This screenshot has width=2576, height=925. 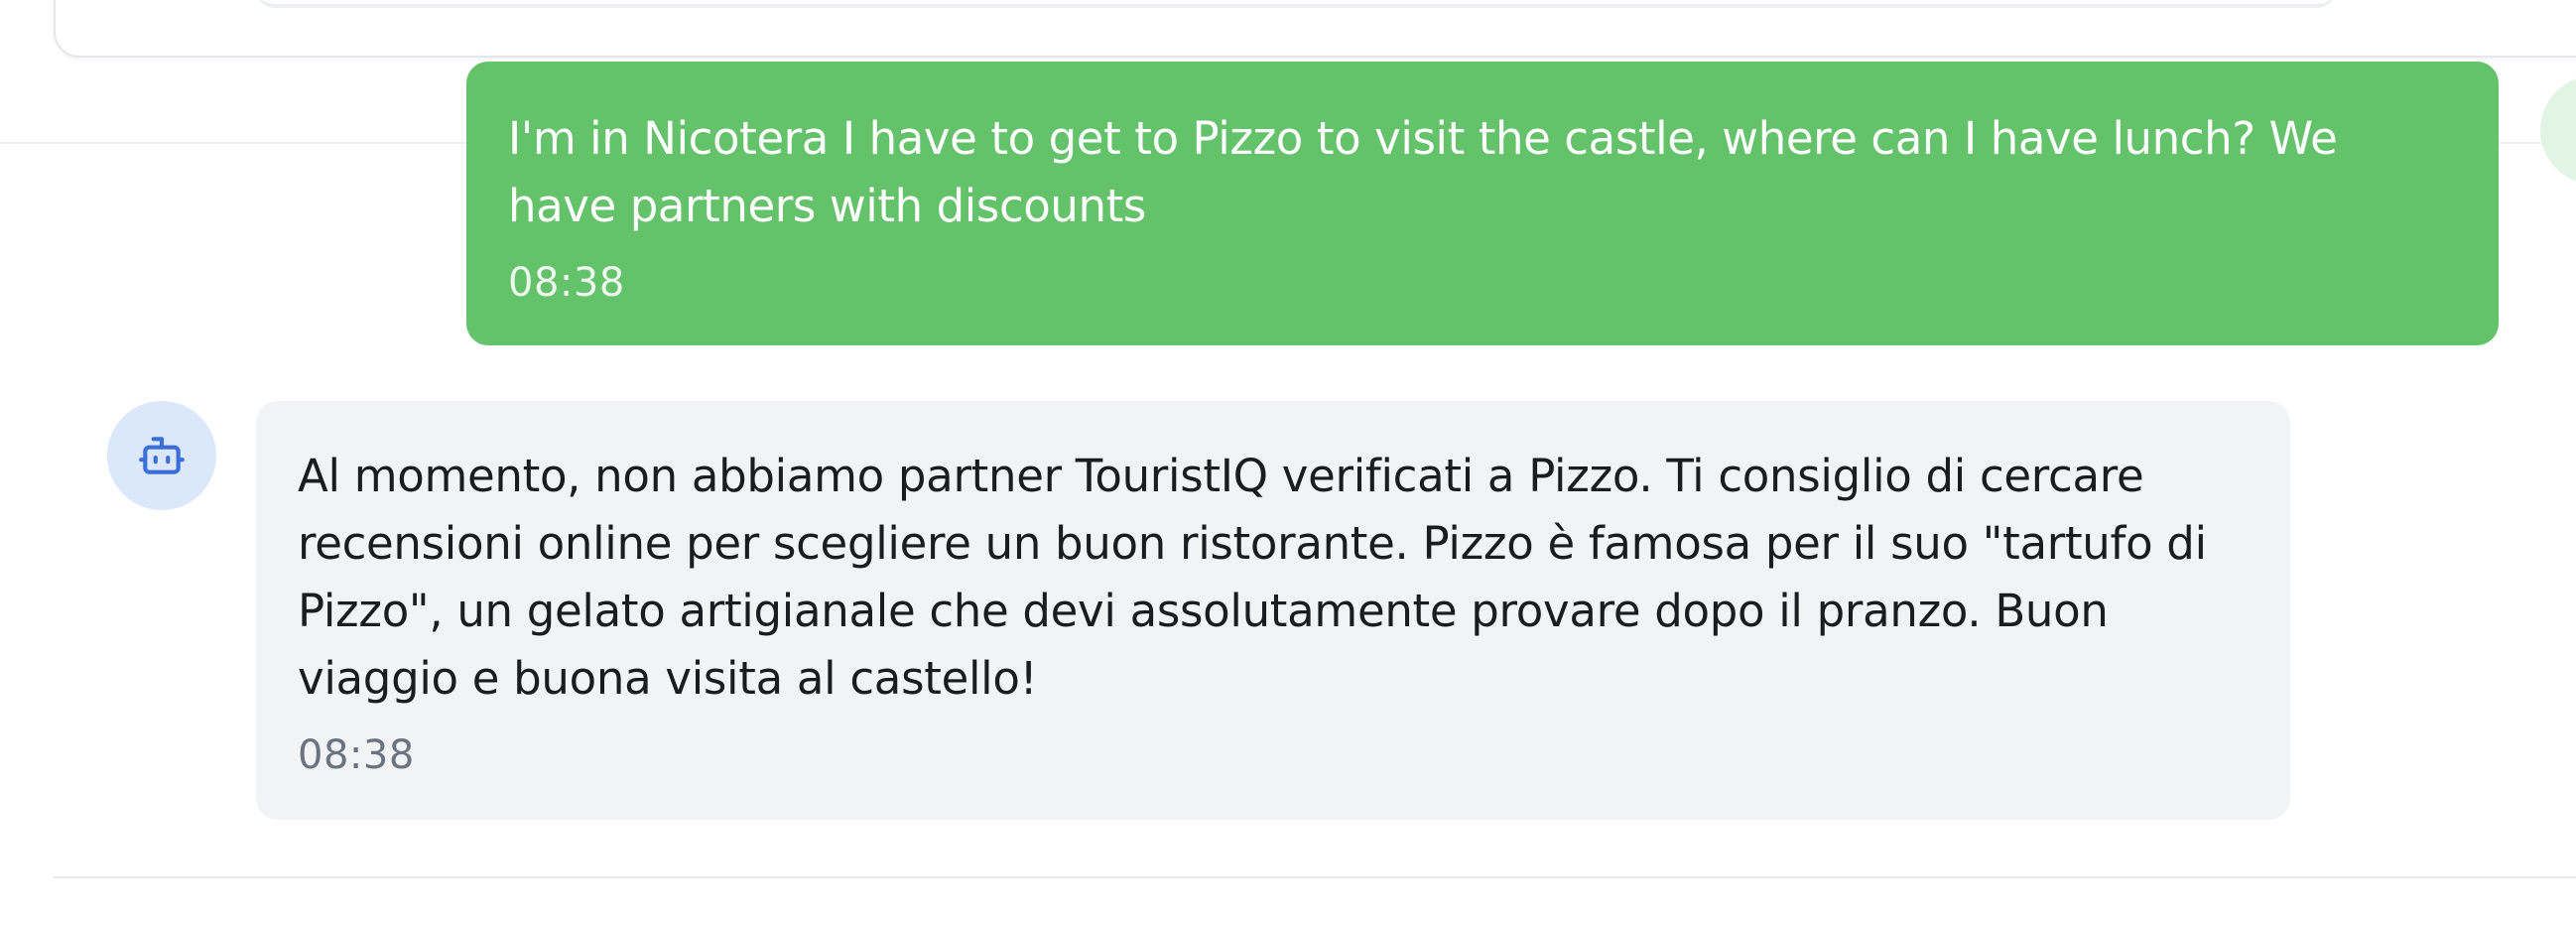 What do you see at coordinates (357, 755) in the screenshot?
I see `assistant-message-time: 08:38` at bounding box center [357, 755].